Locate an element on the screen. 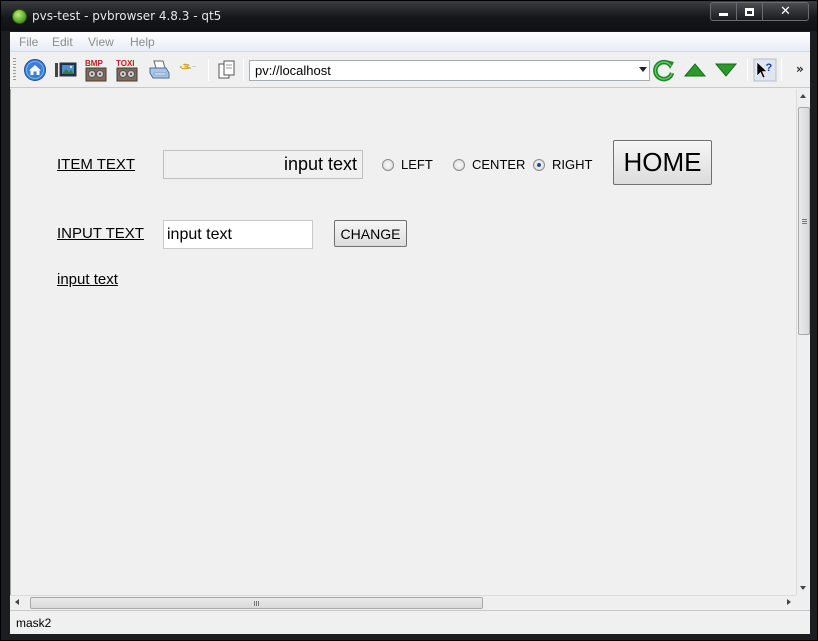  radio-center-label: CENTER is located at coordinates (499, 164).